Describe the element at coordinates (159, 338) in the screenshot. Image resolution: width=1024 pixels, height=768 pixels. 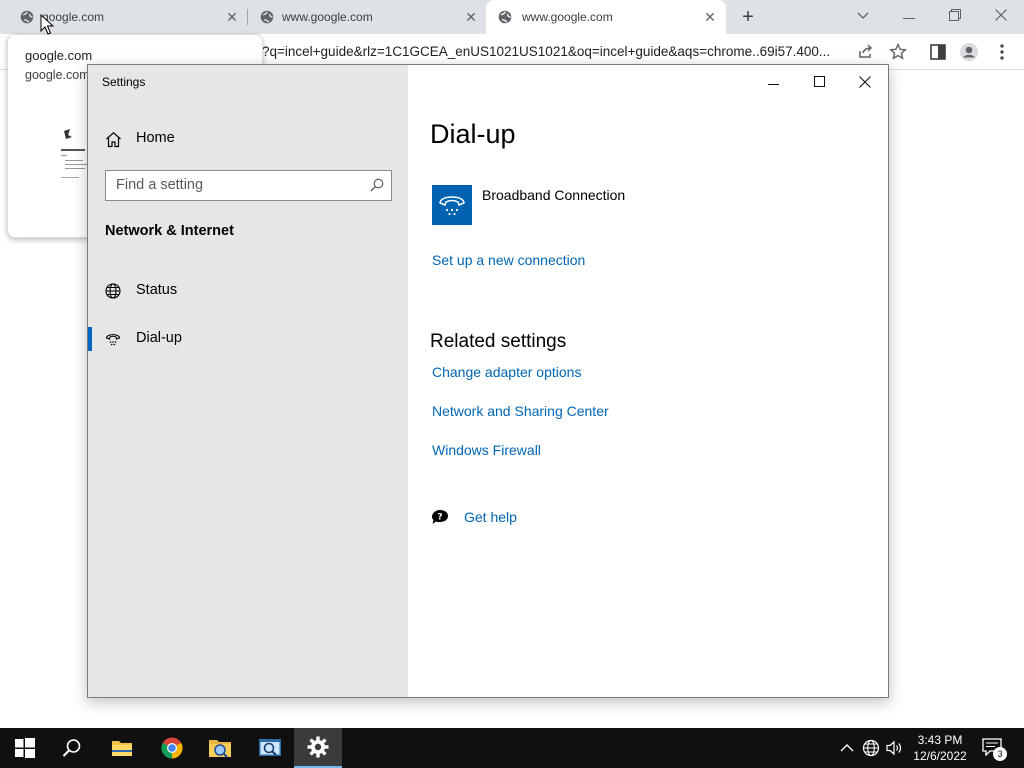
I see `sidebar-item-label: Dial-up` at that location.